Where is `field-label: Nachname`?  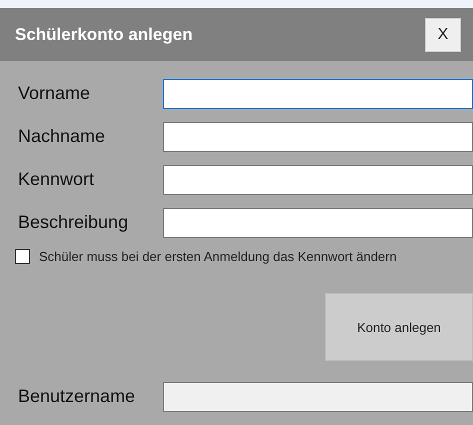
field-label: Nachname is located at coordinates (62, 136).